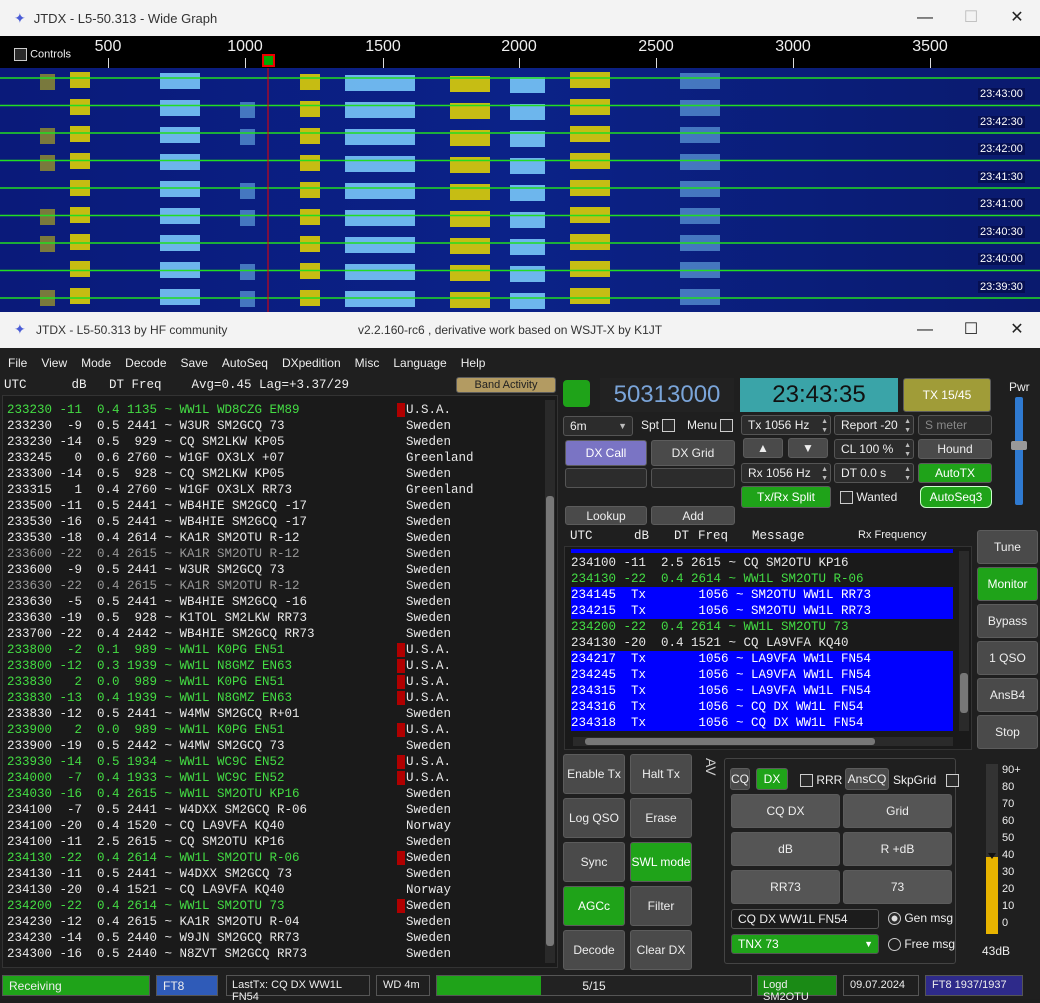 The height and width of the screenshot is (1003, 1040). I want to click on band-activity-row: 233830 2 0.0 989 ~ WW1L K0PG EN51 U.S.A., so click(282, 682).